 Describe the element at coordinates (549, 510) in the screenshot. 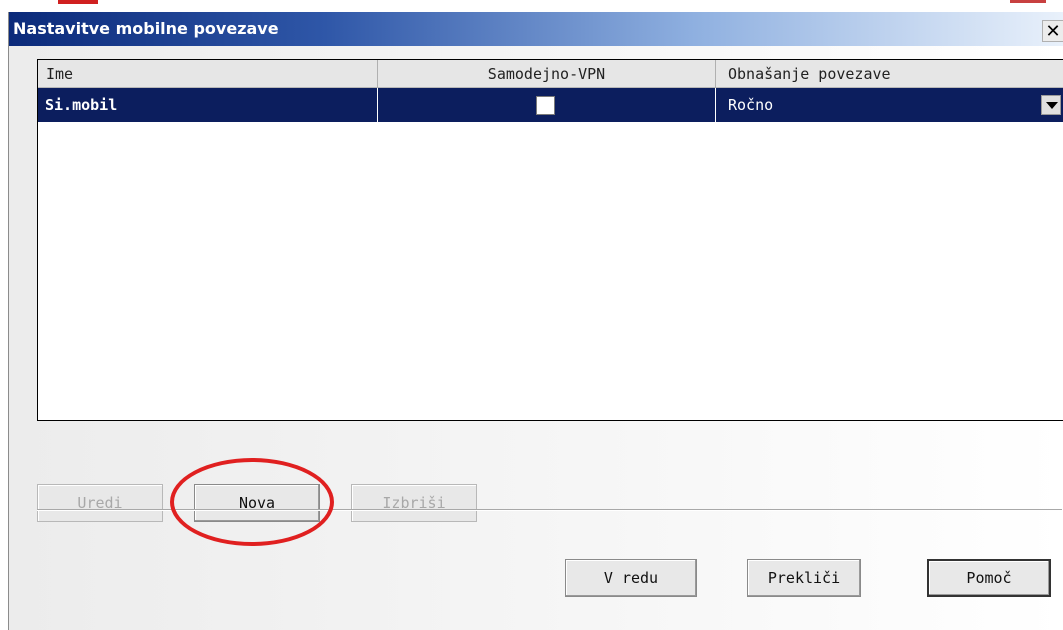

I see `separator` at that location.